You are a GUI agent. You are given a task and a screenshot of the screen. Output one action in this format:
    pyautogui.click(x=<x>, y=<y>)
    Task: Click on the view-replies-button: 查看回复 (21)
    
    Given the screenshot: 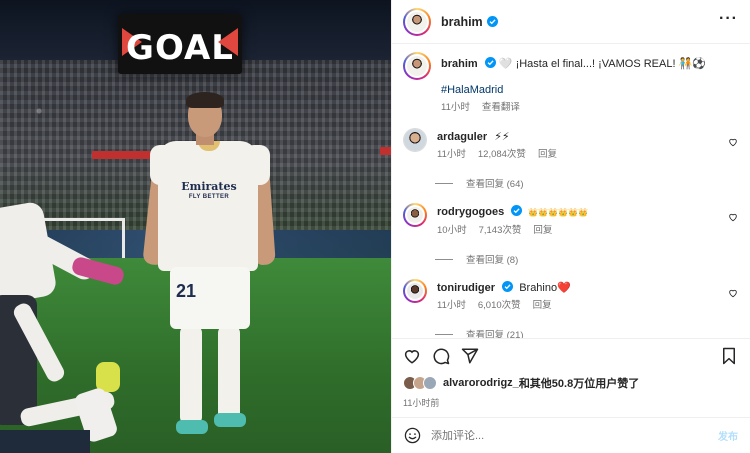 What is the action you would take?
    pyautogui.click(x=586, y=332)
    